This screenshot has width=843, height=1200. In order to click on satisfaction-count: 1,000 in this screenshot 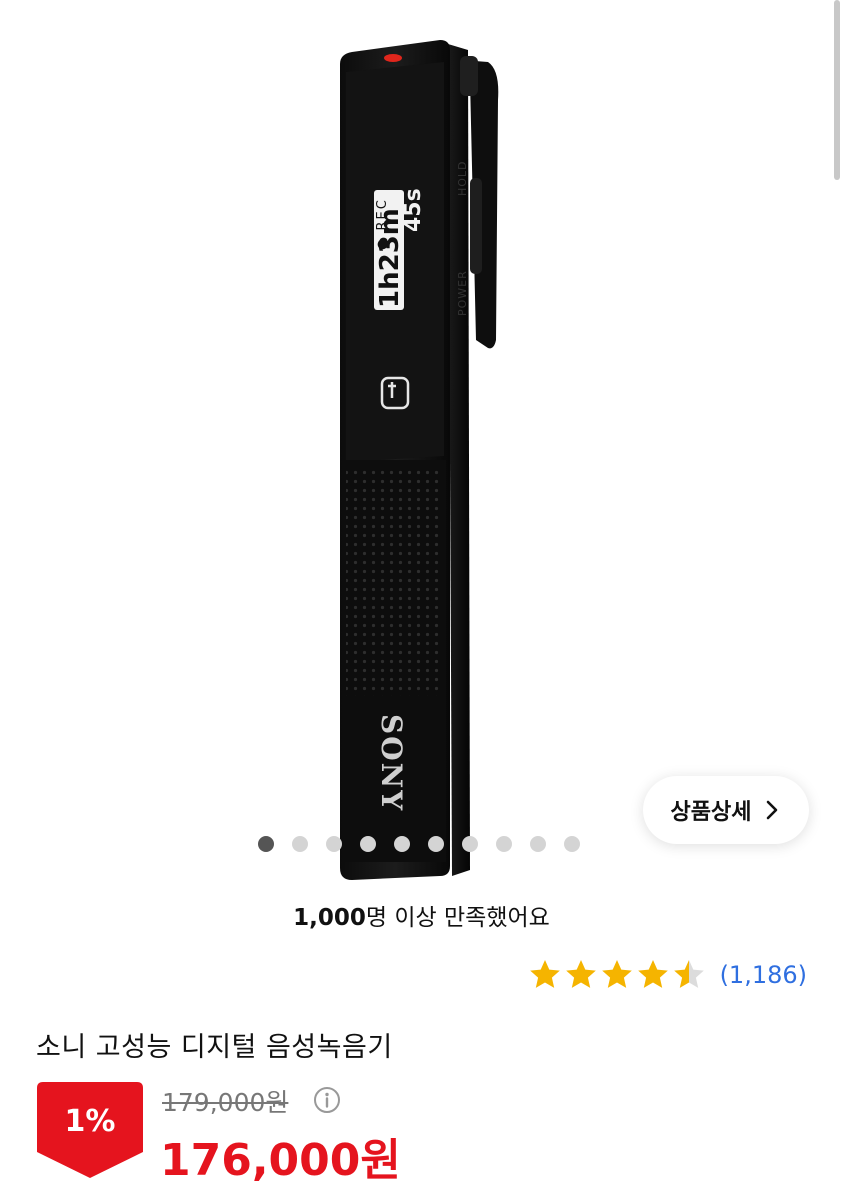, I will do `click(329, 918)`.